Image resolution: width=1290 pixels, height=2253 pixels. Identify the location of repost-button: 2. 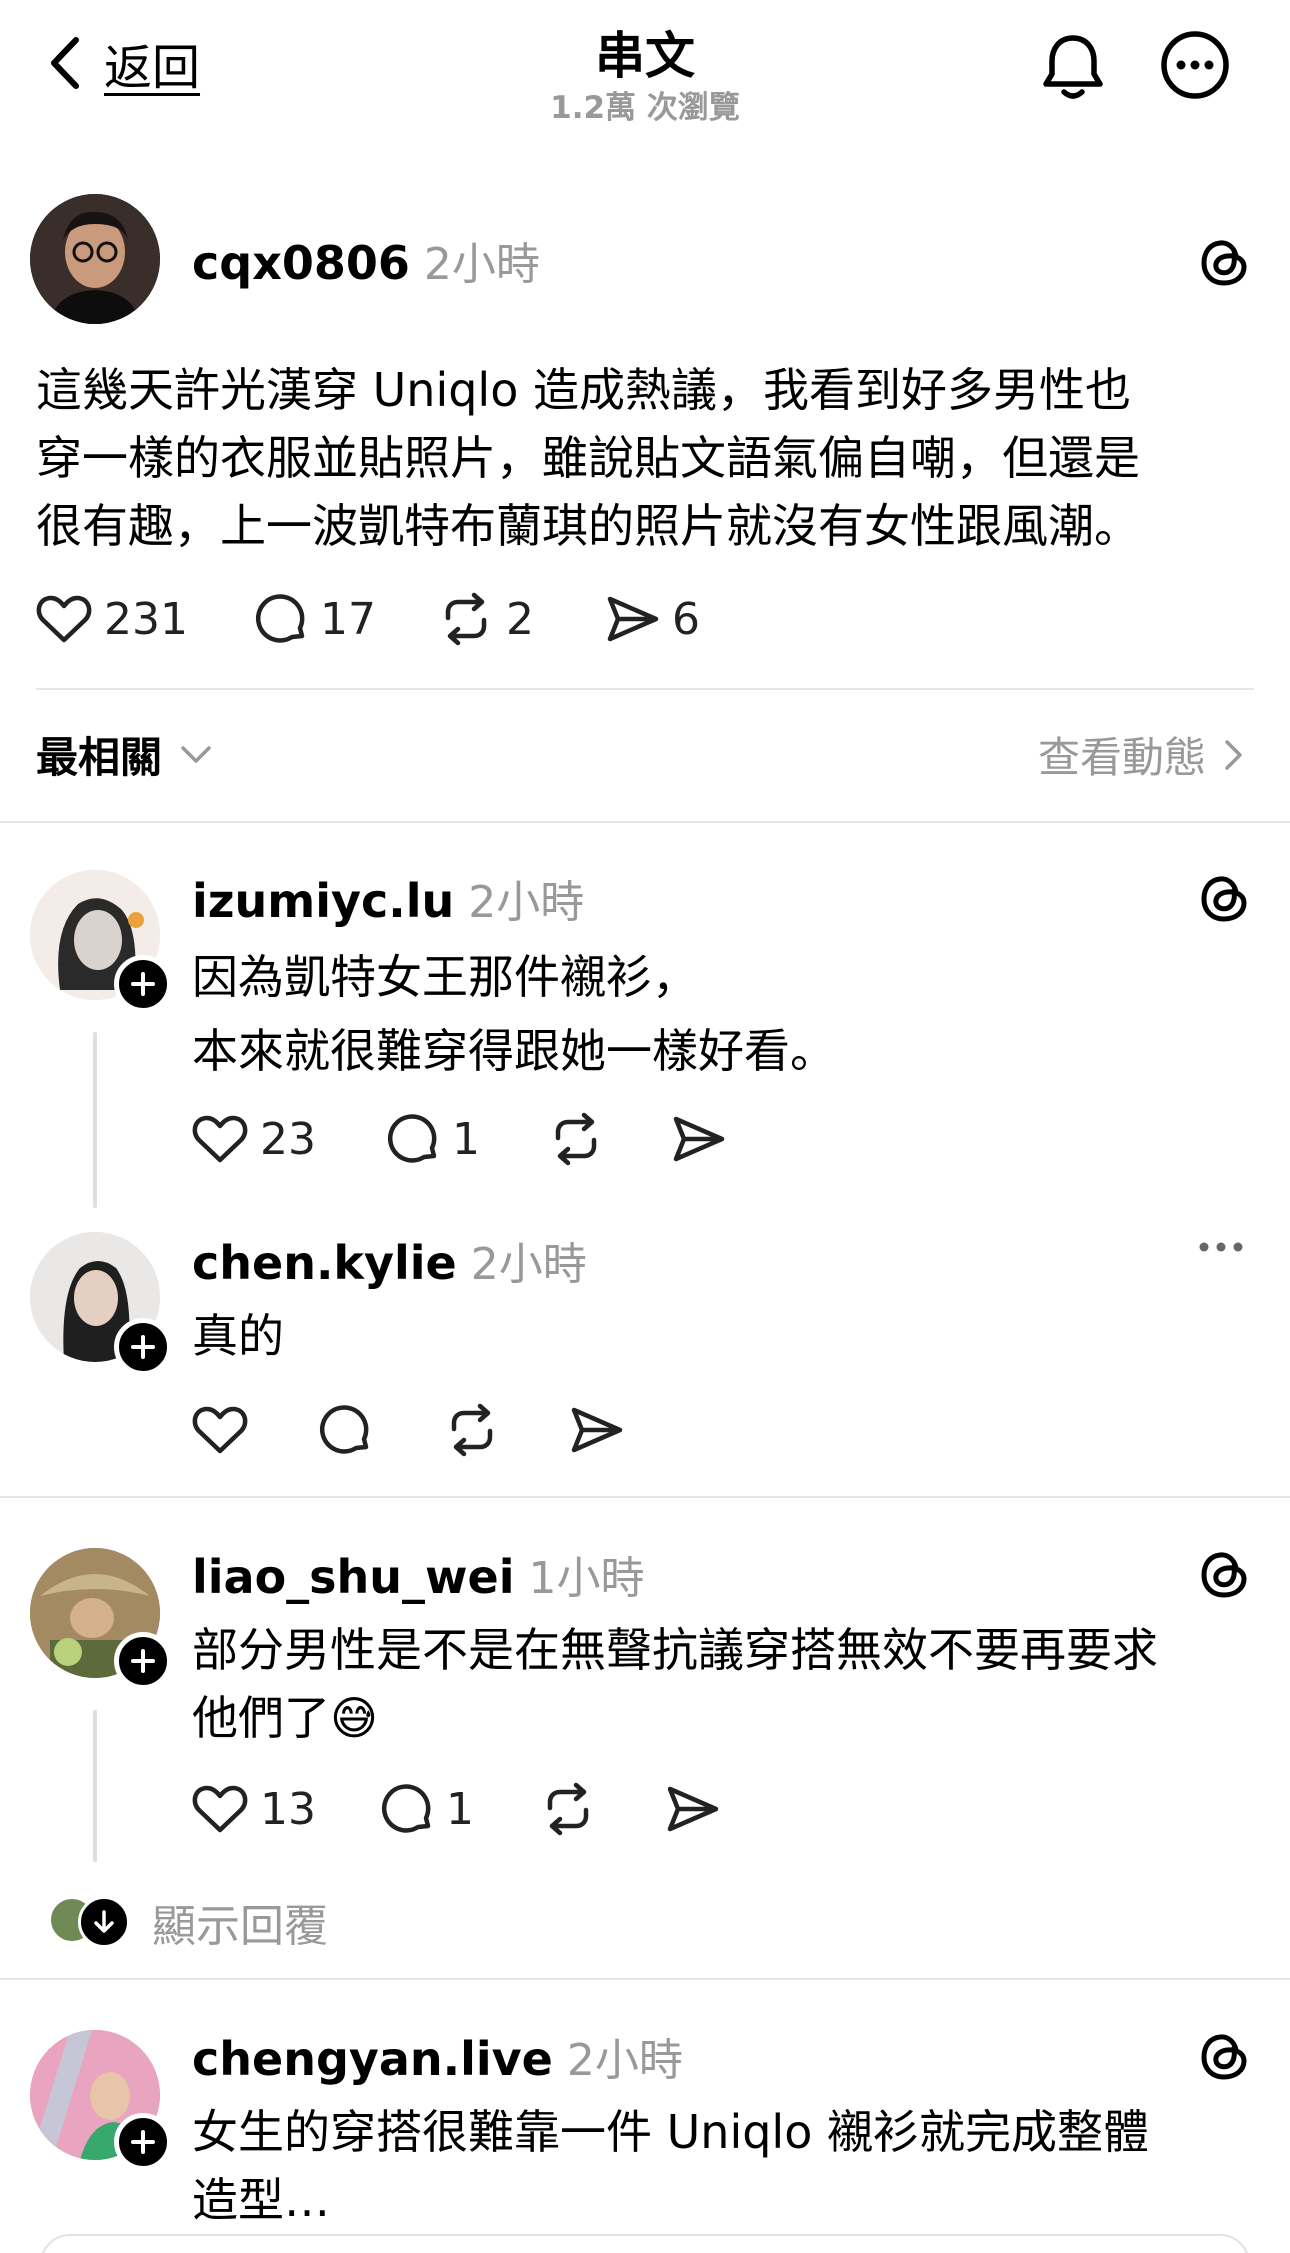
(522, 619).